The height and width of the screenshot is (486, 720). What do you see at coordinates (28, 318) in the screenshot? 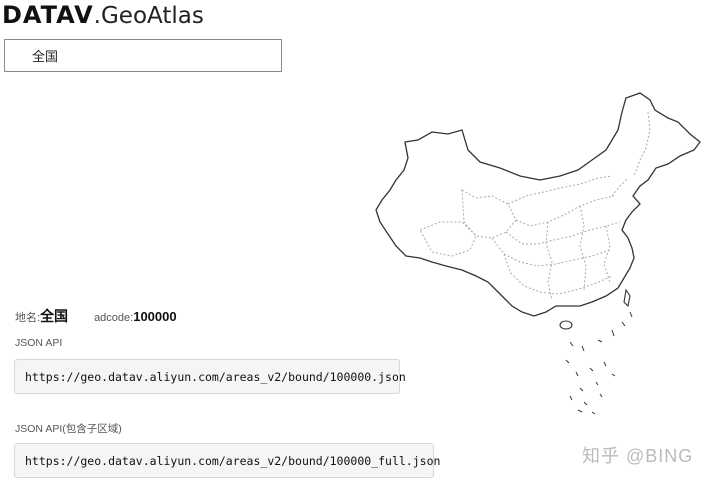
I see `name-label: 地名:` at bounding box center [28, 318].